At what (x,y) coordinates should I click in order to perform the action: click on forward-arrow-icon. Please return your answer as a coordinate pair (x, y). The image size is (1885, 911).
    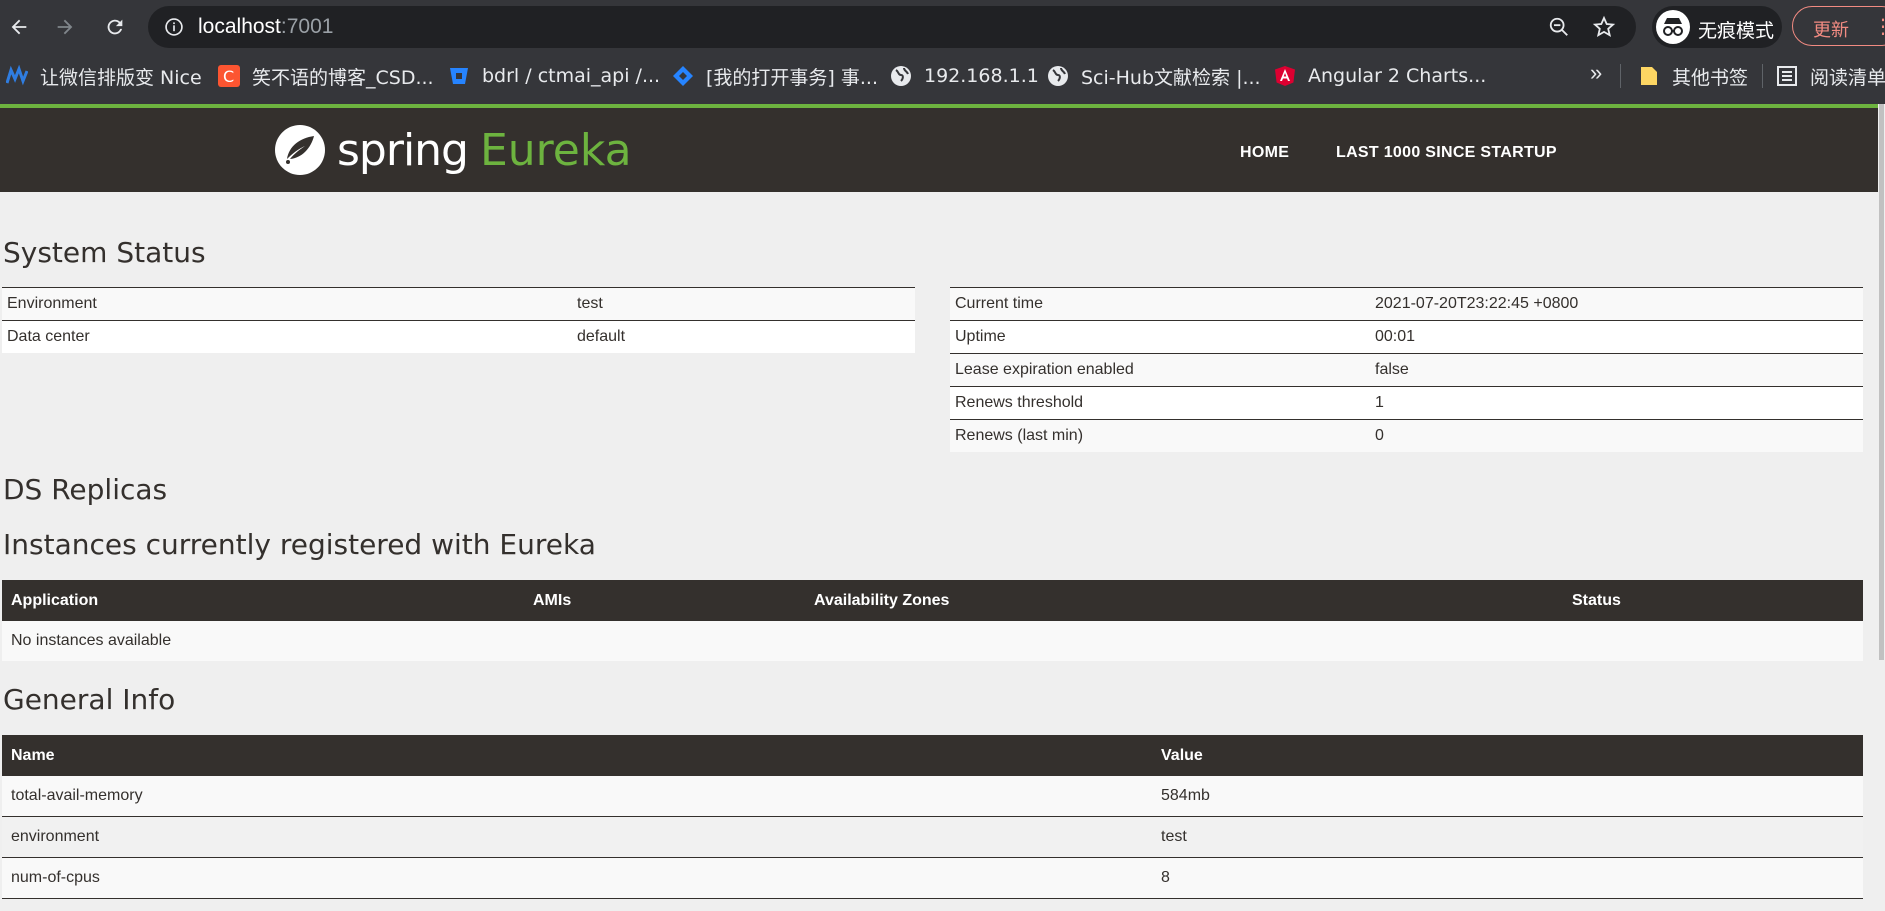
    Looking at the image, I should click on (65, 27).